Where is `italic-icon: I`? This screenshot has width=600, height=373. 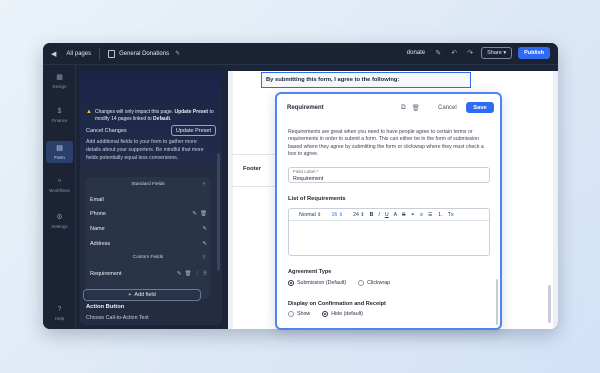 italic-icon: I is located at coordinates (378, 215).